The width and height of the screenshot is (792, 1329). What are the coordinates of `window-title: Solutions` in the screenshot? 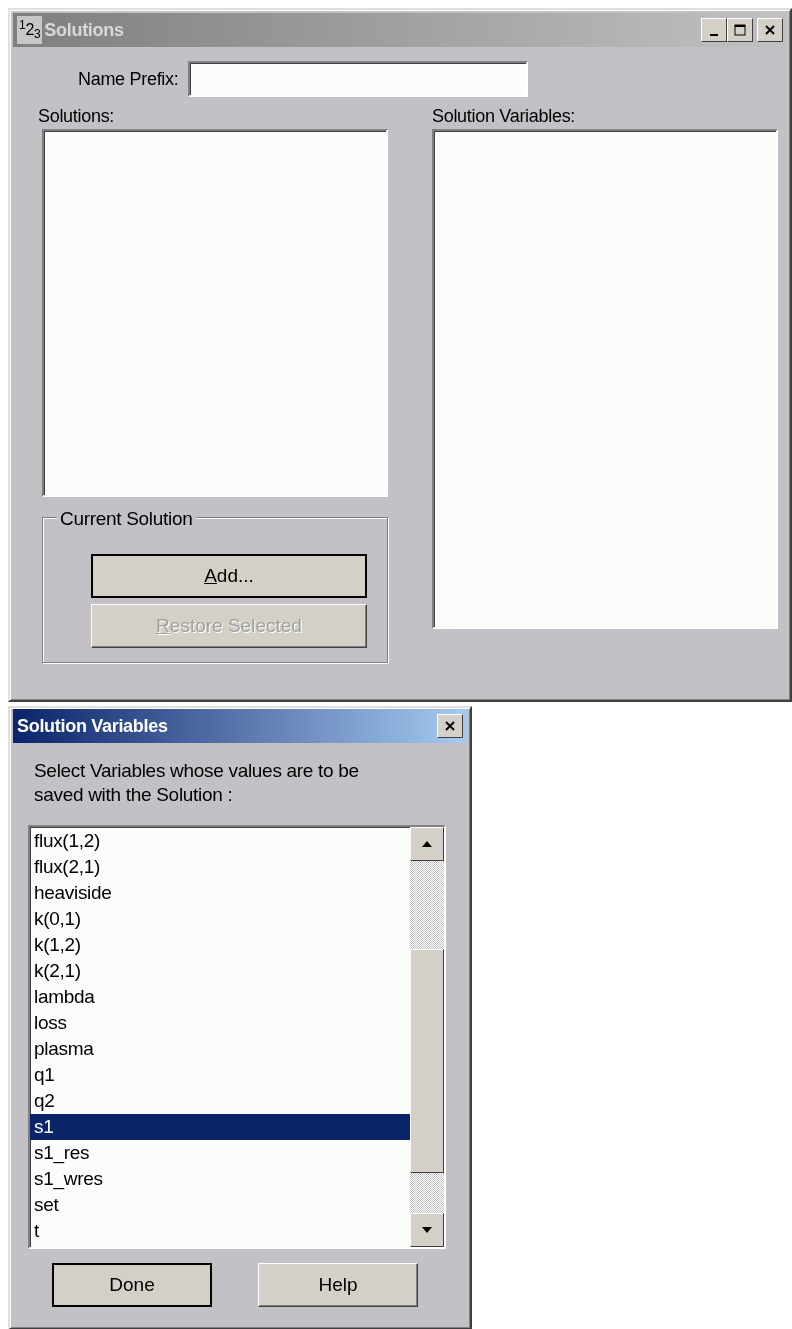 It's located at (84, 30).